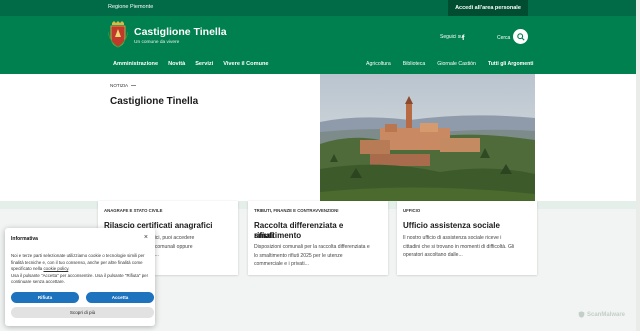 The width and height of the screenshot is (640, 331). Describe the element at coordinates (146, 237) in the screenshot. I see `close-icon: ×` at that location.